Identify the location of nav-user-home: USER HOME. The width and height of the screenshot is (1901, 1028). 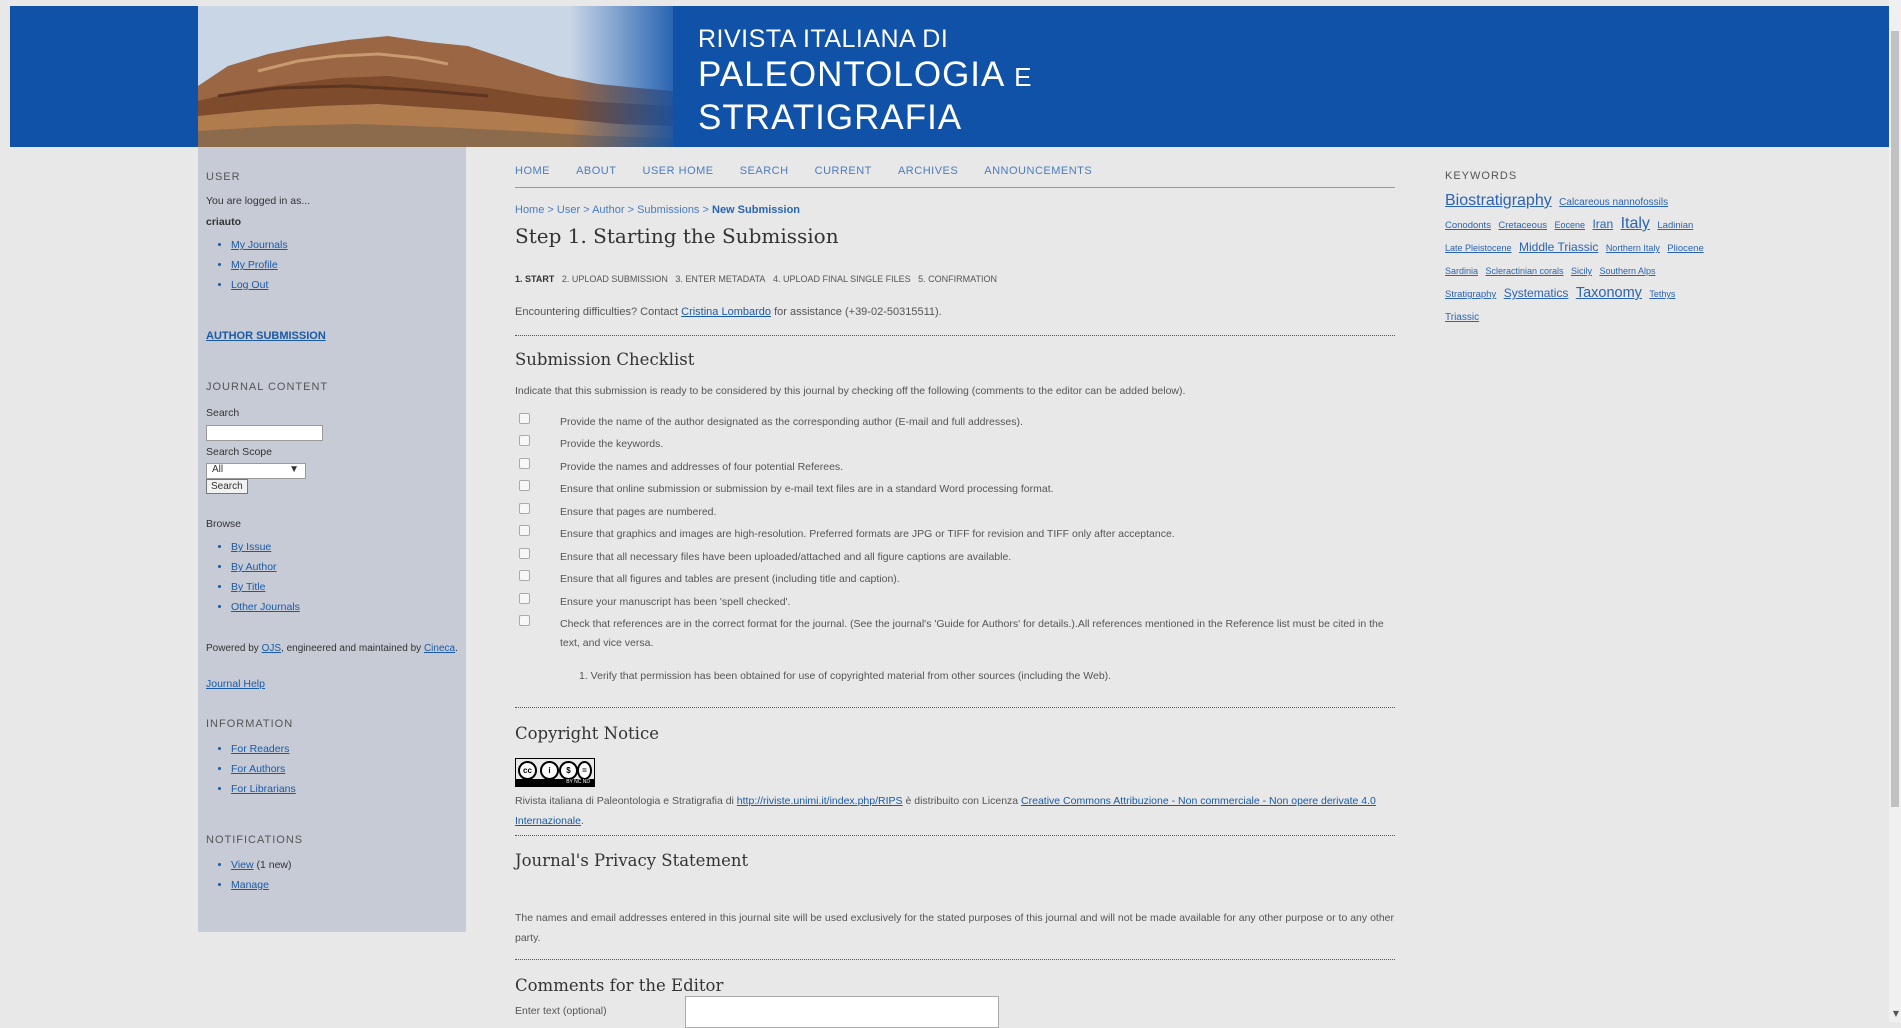
(678, 171).